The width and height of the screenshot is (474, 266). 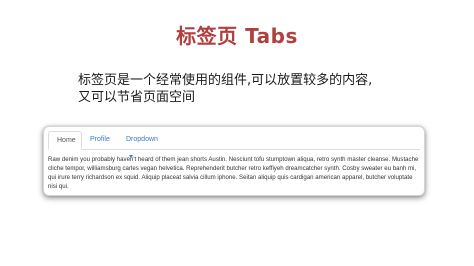 I want to click on tab-dropdown-label: Dropdown, so click(x=142, y=139).